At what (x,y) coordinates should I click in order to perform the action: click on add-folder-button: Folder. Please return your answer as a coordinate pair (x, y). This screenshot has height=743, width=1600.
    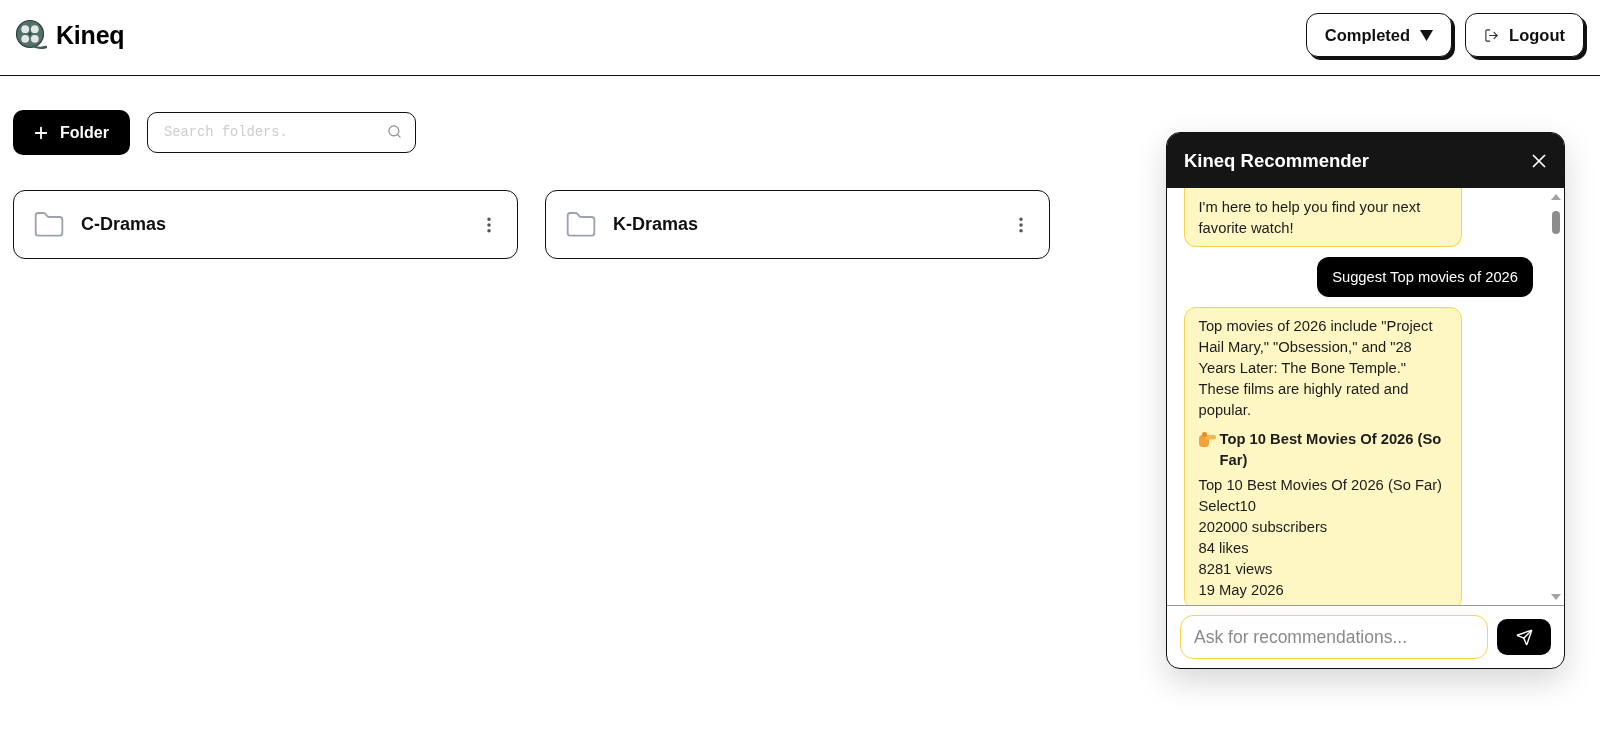
    Looking at the image, I should click on (71, 132).